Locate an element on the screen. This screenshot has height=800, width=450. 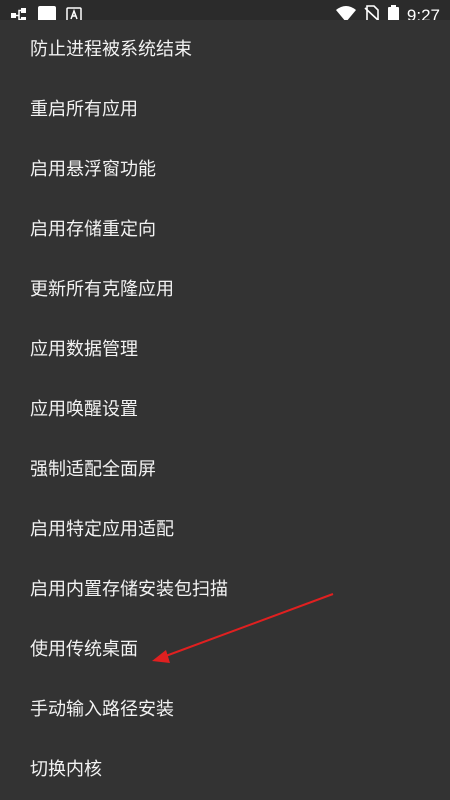
menu-item-prevent-kill: 防止进程被系统结束 is located at coordinates (225, 50).